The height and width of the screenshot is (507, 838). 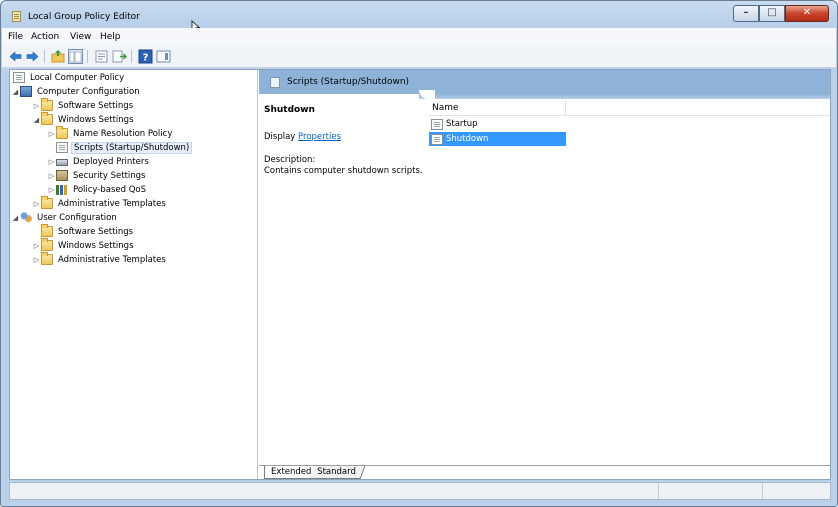 I want to click on window-title: Local Group Policy Editor, so click(x=84, y=17).